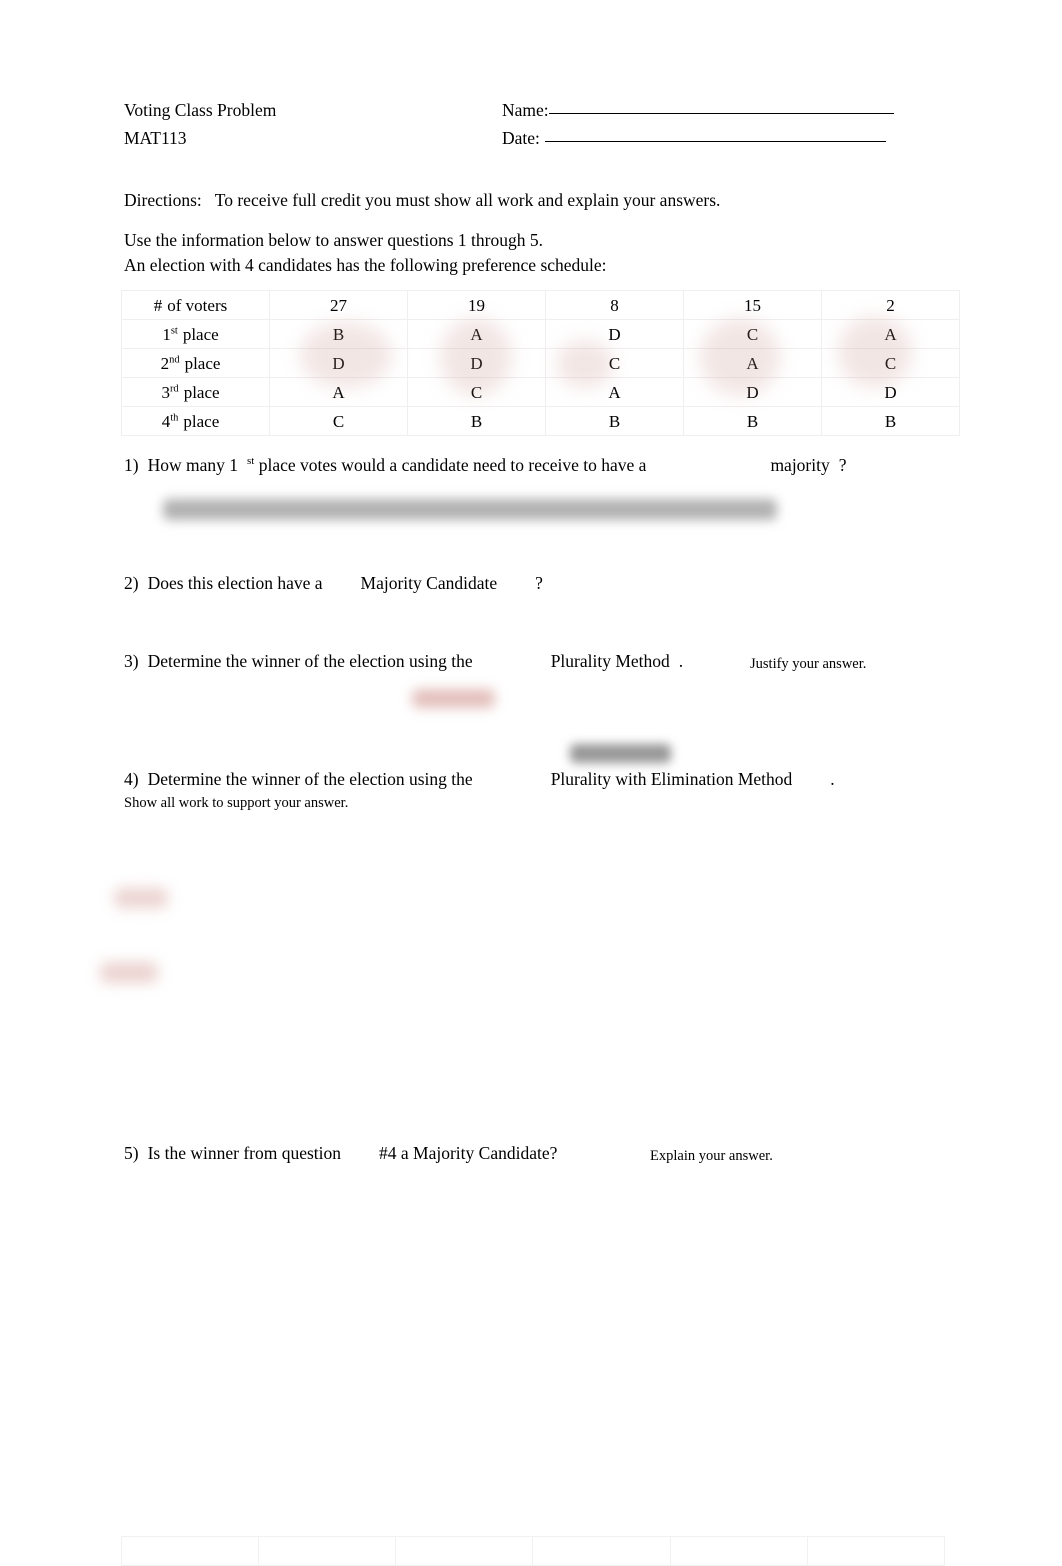 Image resolution: width=1062 pixels, height=1566 pixels. I want to click on question-4-note: Show all work to support your answer., so click(236, 803).